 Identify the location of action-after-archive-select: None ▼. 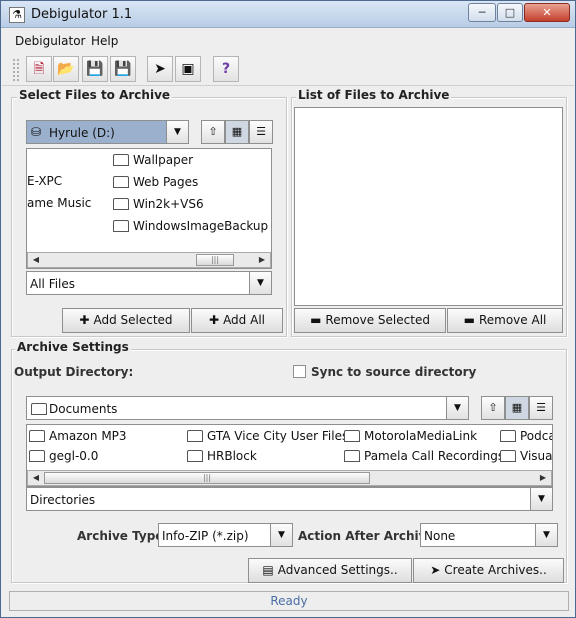
(489, 535).